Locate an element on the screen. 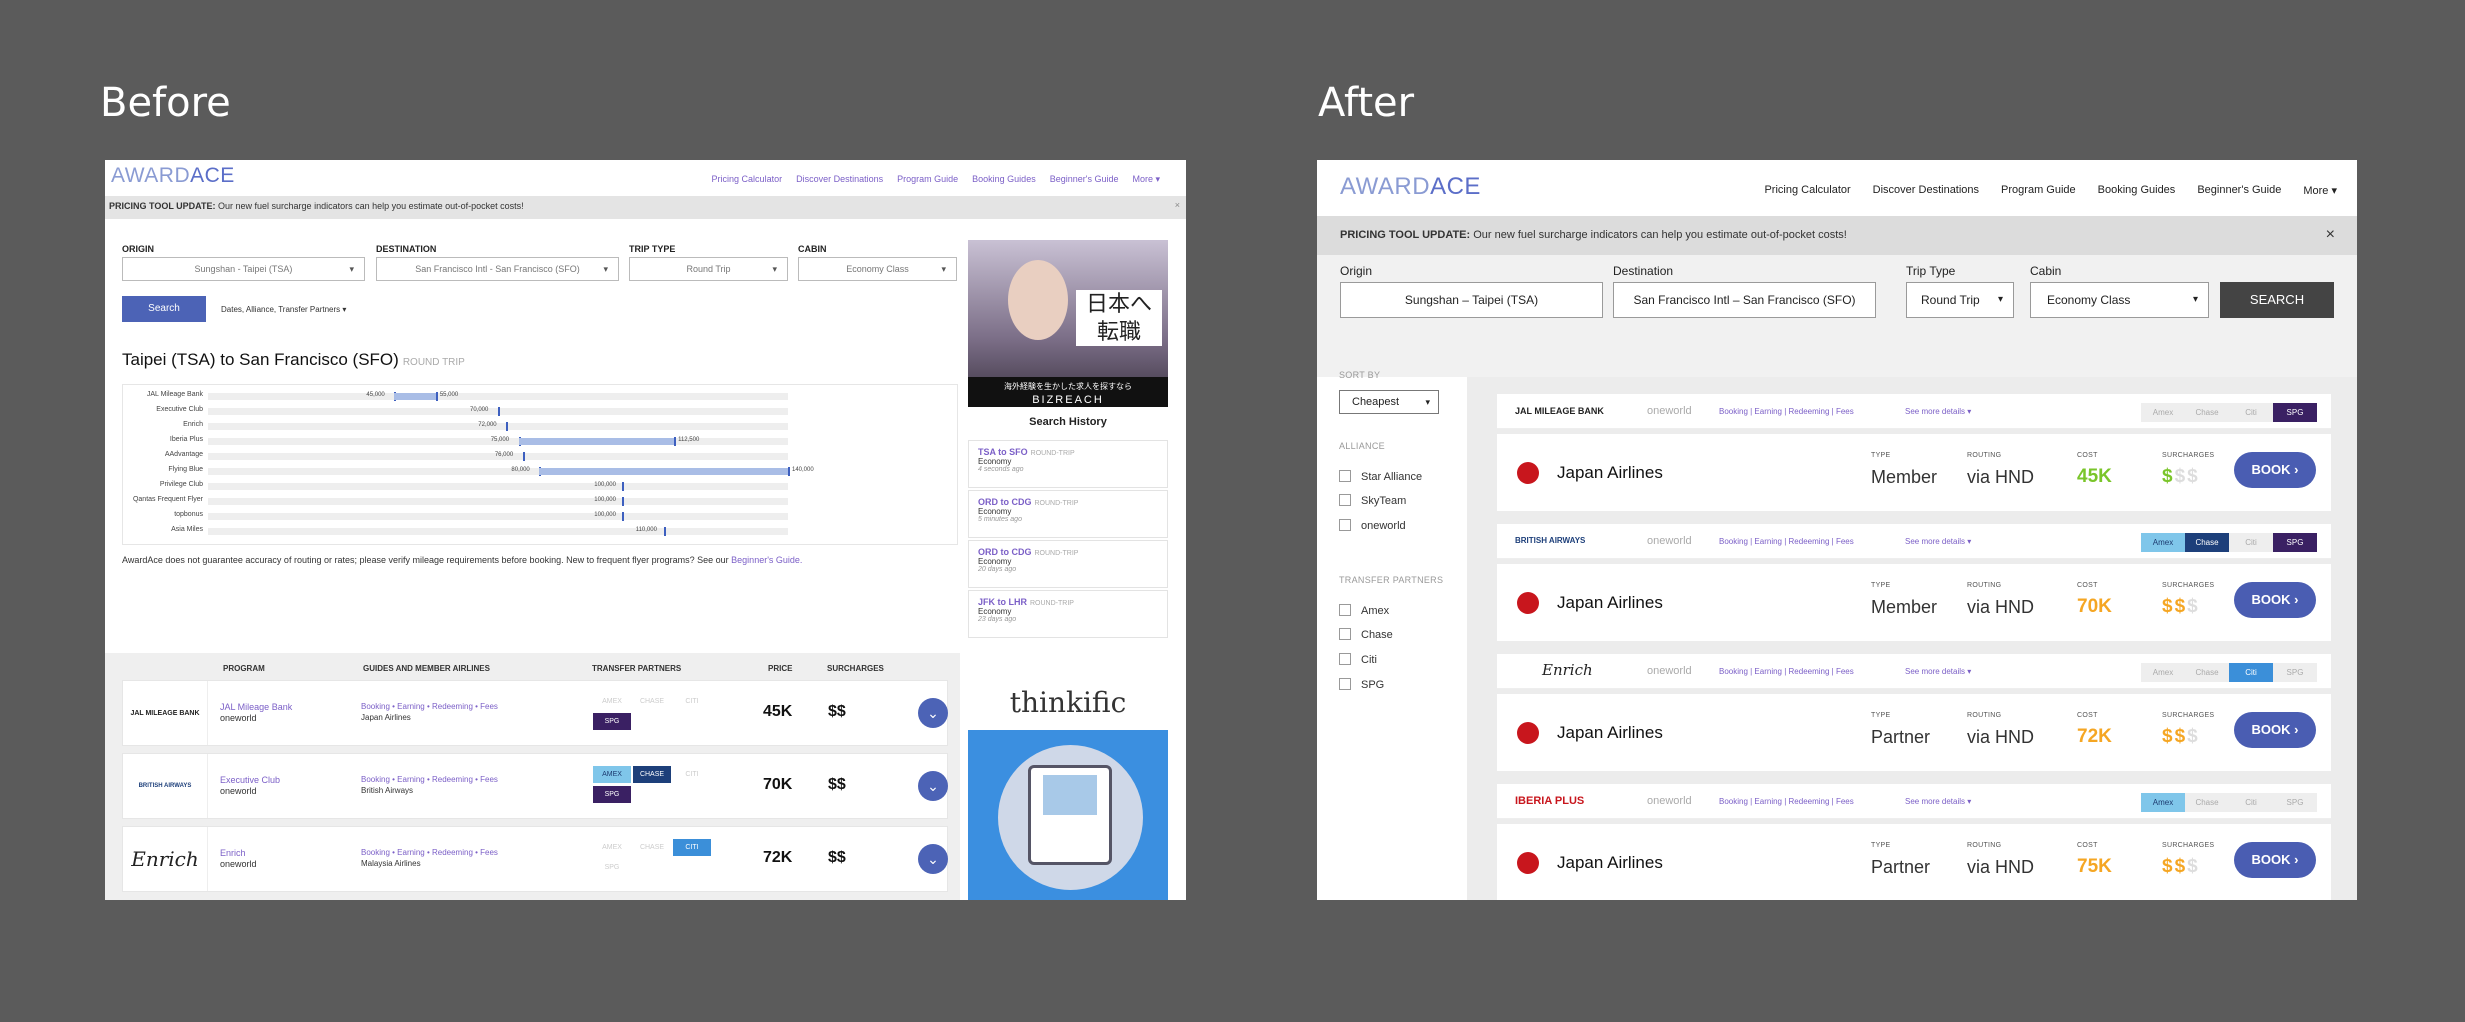 This screenshot has width=2465, height=1022. origin-select: Sungshan - Taipei (TSA) is located at coordinates (243, 269).